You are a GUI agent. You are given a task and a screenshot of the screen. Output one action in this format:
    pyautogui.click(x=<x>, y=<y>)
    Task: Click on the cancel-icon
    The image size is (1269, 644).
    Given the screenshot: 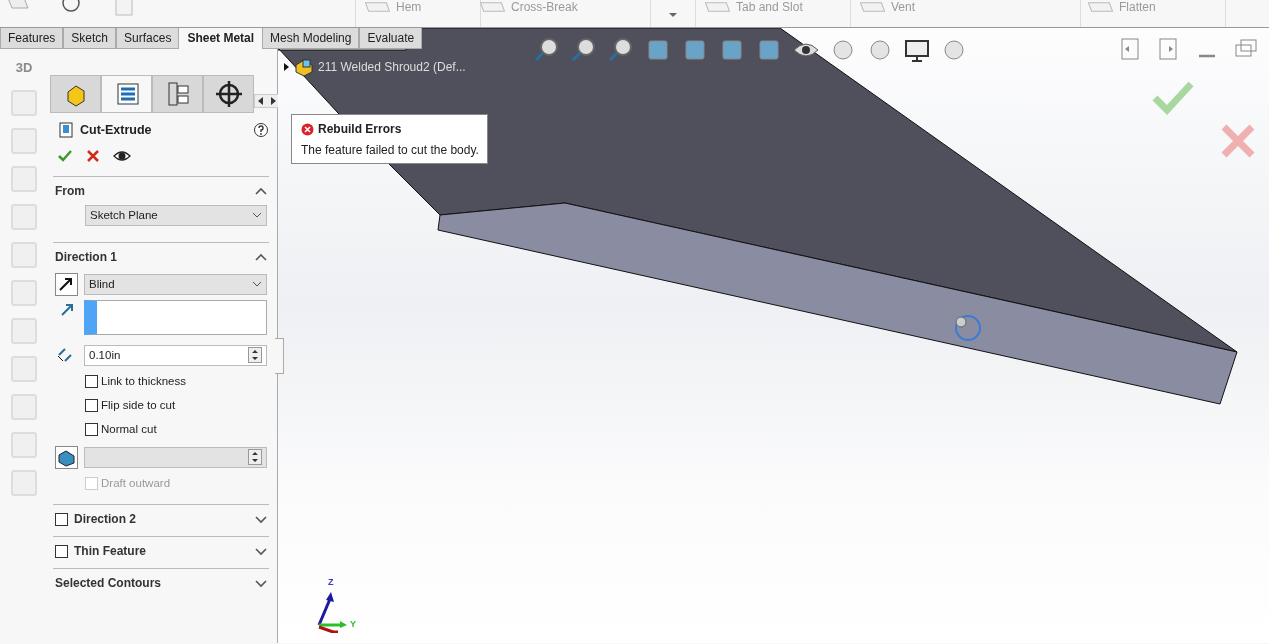 What is the action you would take?
    pyautogui.click(x=93, y=155)
    